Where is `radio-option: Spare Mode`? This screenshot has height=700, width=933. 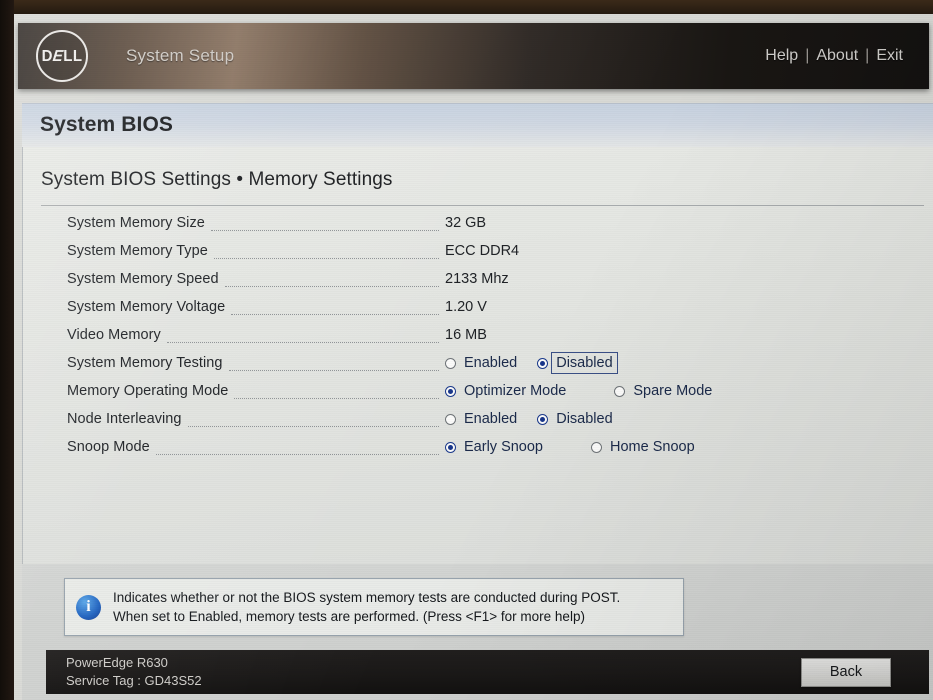
radio-option: Spare Mode is located at coordinates (664, 391).